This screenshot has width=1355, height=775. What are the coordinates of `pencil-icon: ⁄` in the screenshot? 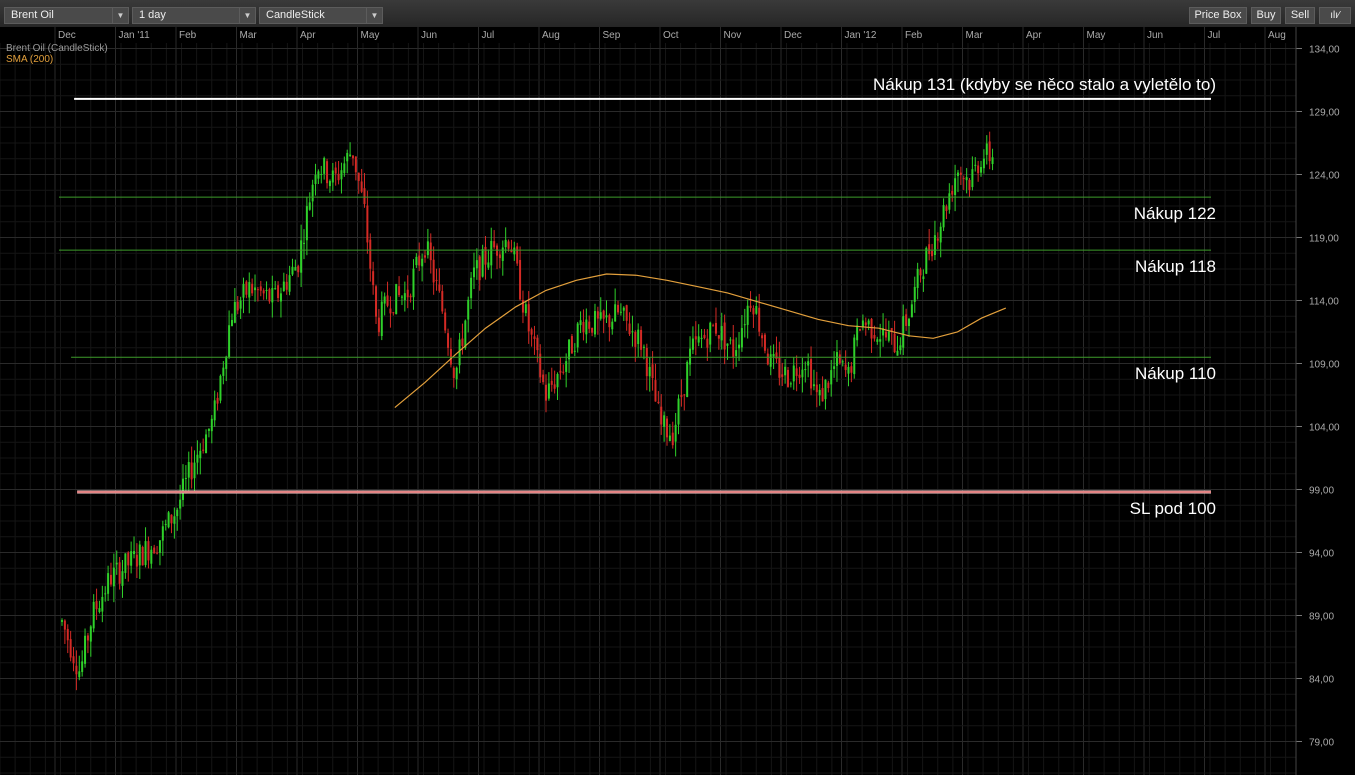 It's located at (1339, 15).